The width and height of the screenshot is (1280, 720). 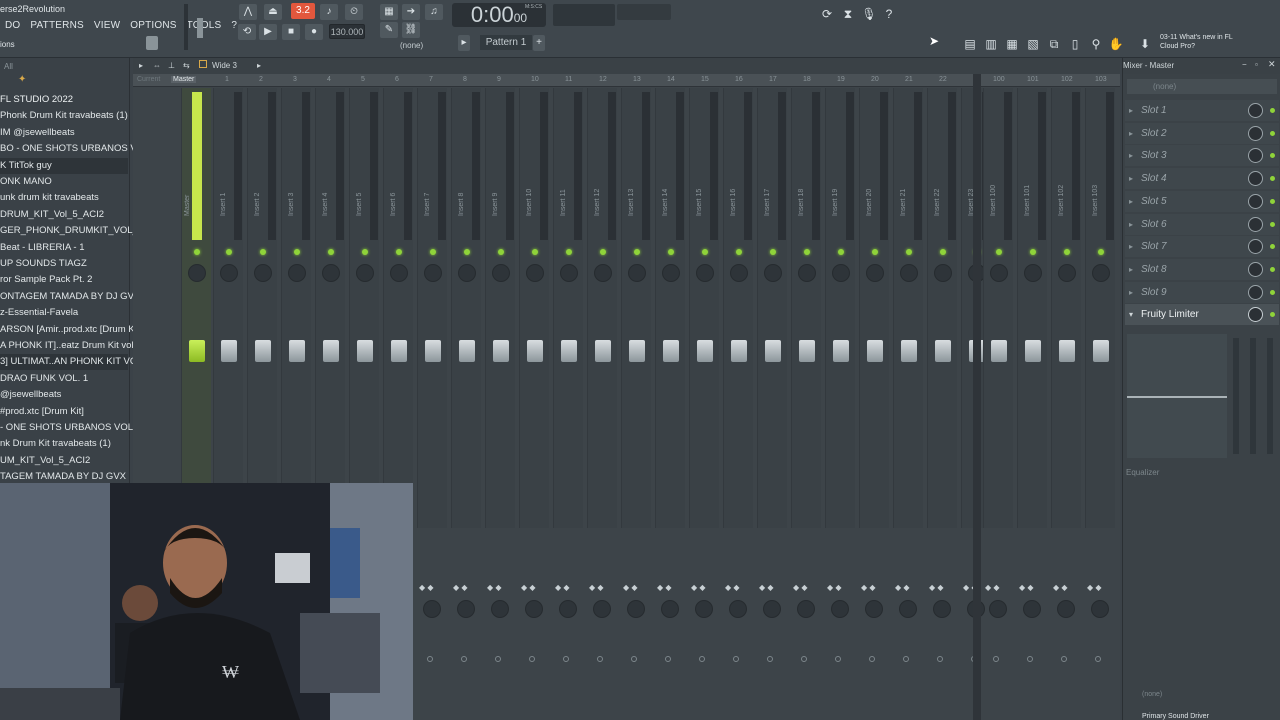 What do you see at coordinates (64, 182) in the screenshot?
I see `browser-item: ONK MANO` at bounding box center [64, 182].